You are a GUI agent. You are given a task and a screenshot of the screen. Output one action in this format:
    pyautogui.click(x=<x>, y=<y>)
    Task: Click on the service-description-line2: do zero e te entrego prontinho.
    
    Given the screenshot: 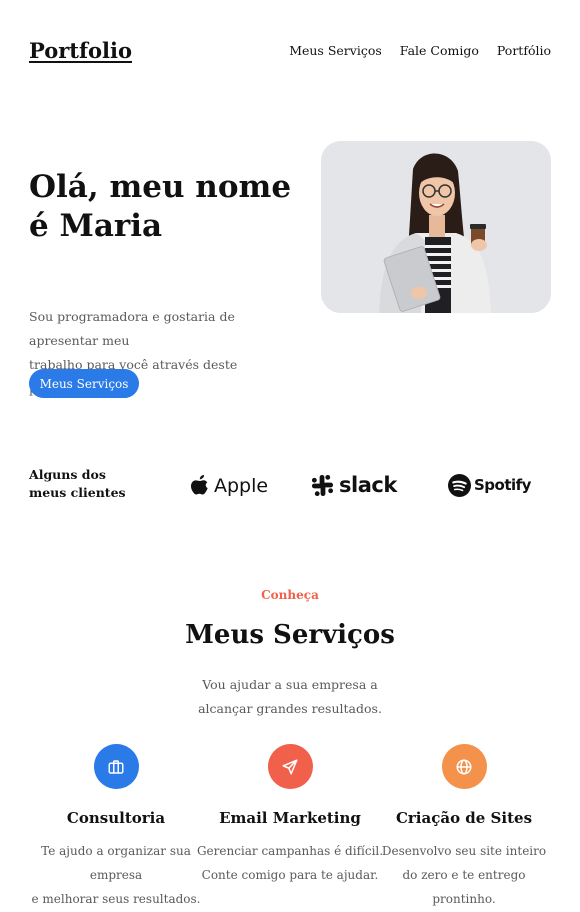 What is the action you would take?
    pyautogui.click(x=464, y=887)
    